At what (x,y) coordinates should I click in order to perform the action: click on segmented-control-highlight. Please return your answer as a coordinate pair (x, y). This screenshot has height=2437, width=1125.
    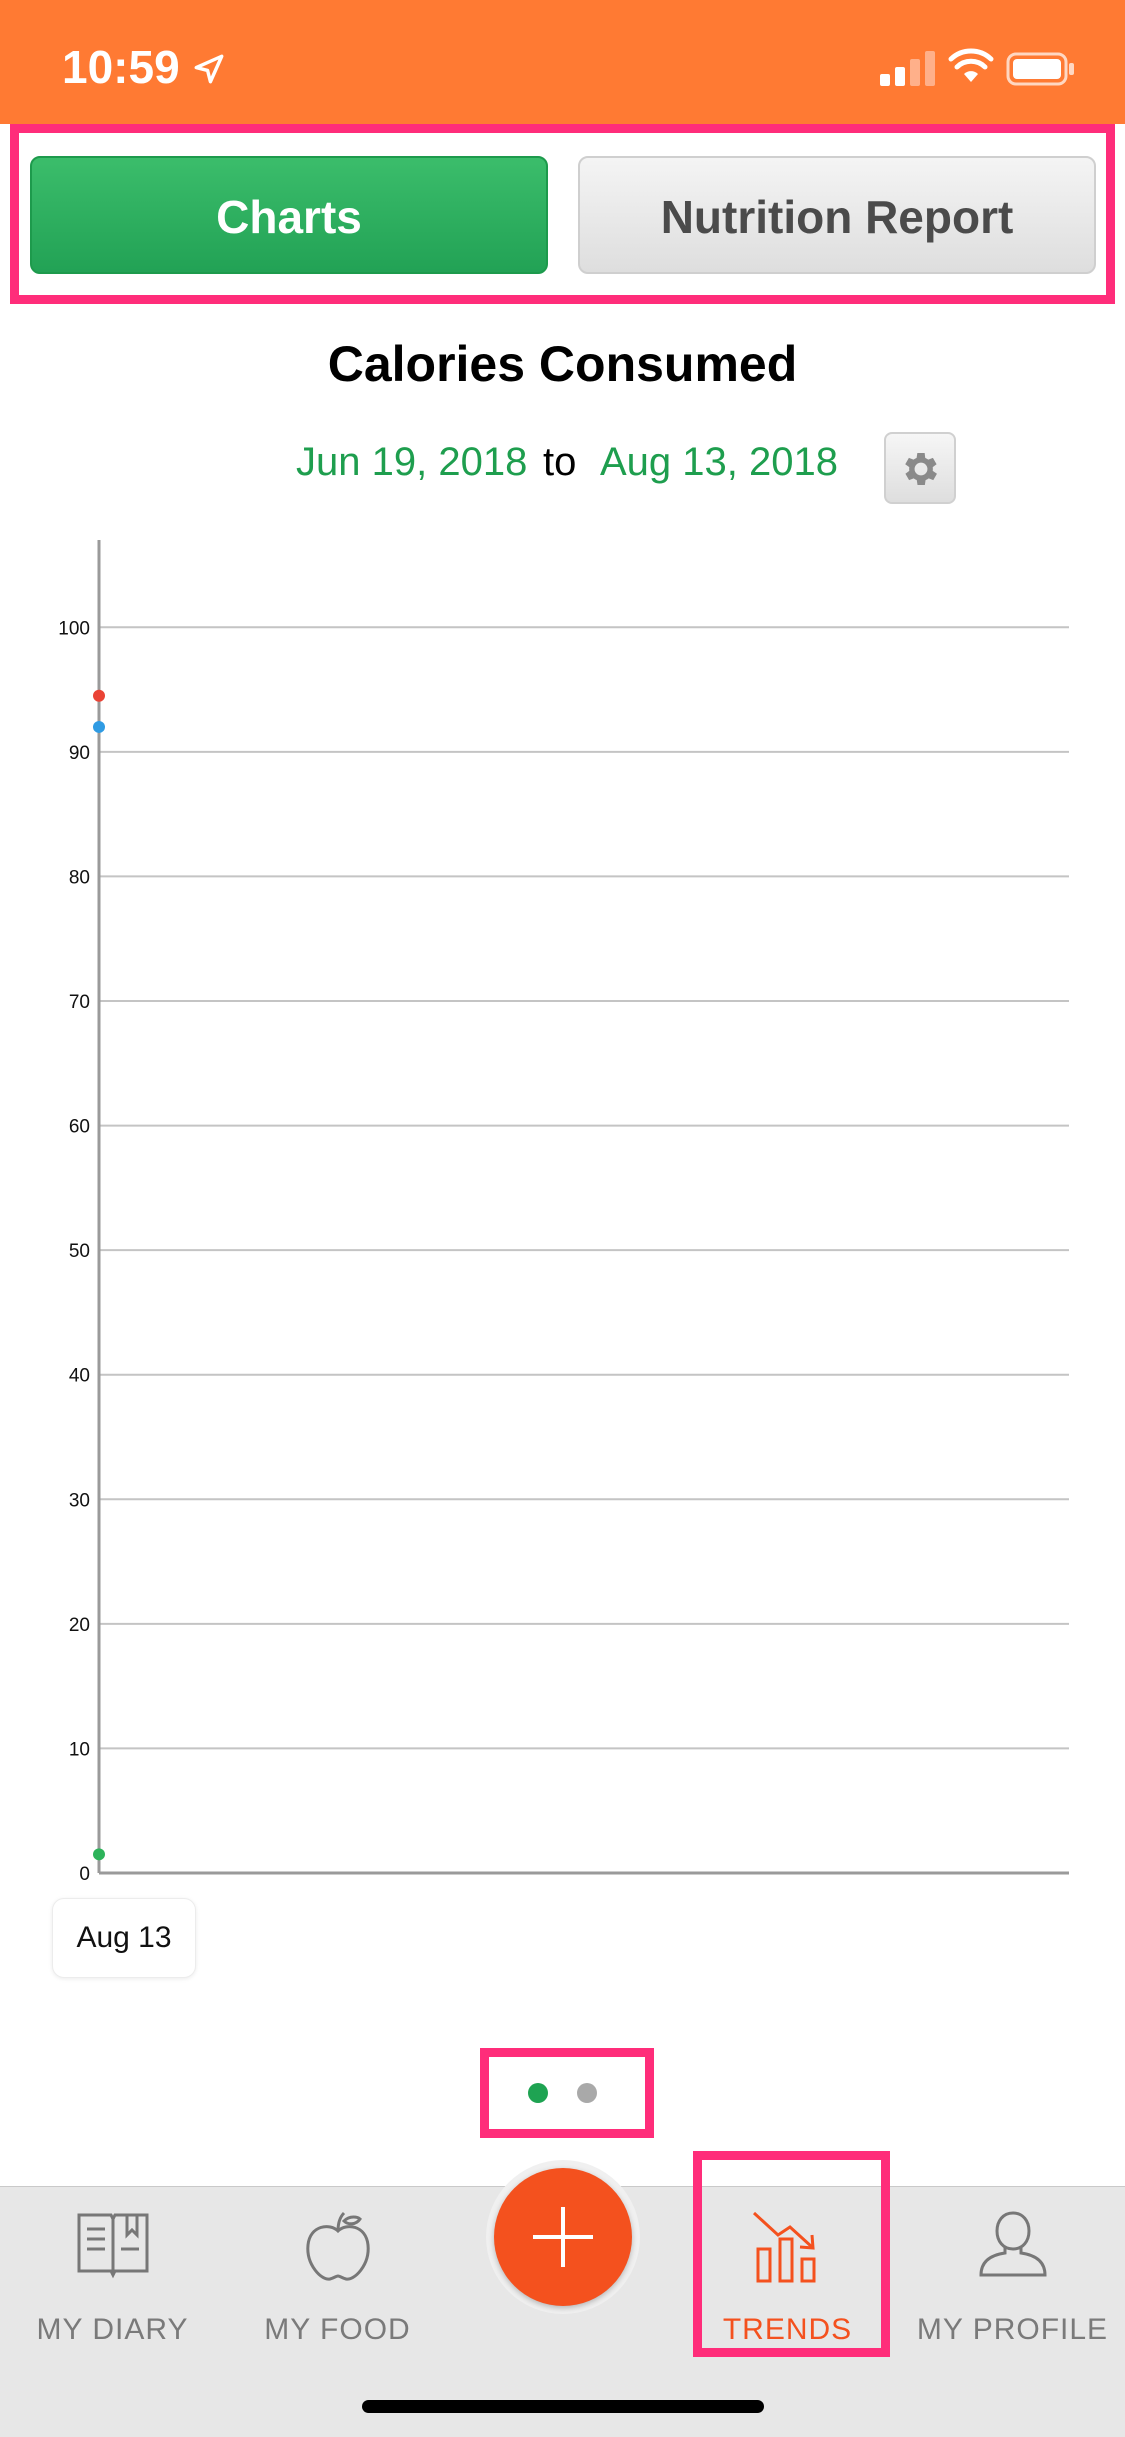
    Looking at the image, I should click on (562, 214).